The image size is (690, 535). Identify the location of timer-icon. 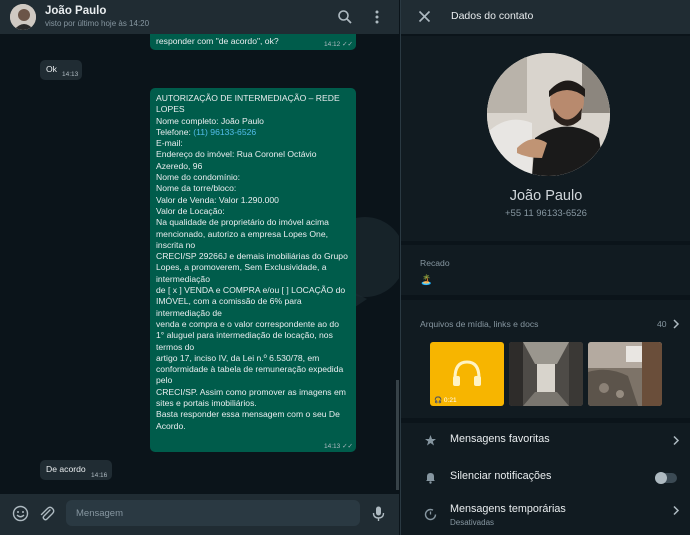
(430, 514).